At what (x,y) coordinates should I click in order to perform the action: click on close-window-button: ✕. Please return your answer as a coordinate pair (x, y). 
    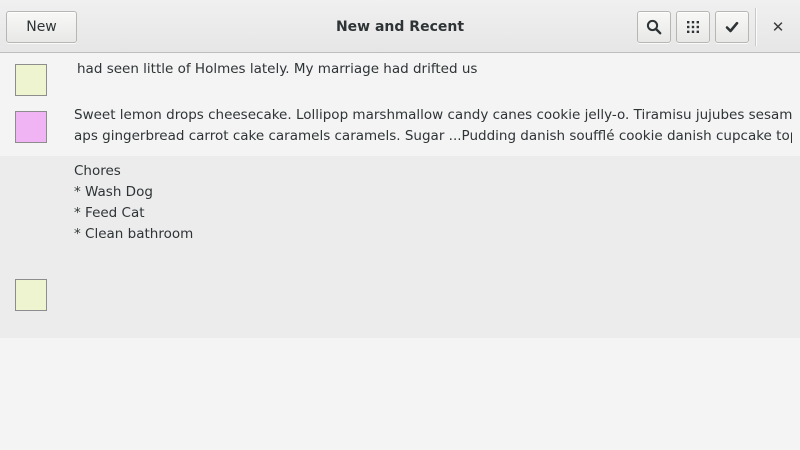
    Looking at the image, I should click on (778, 27).